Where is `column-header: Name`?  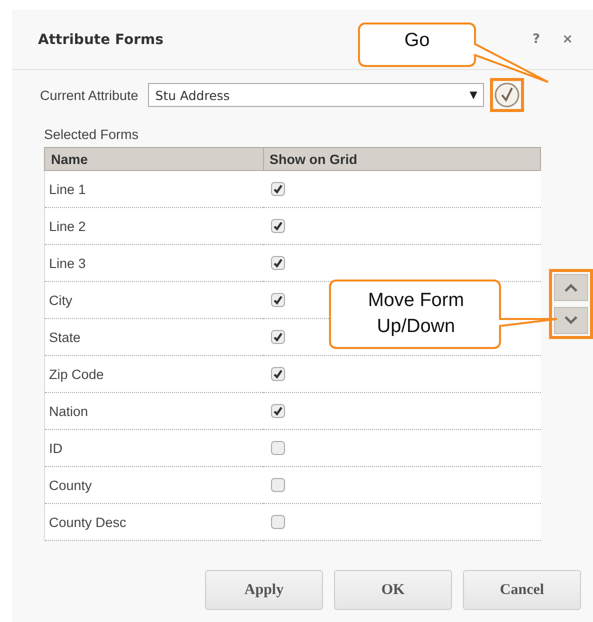 column-header: Name is located at coordinates (153, 159).